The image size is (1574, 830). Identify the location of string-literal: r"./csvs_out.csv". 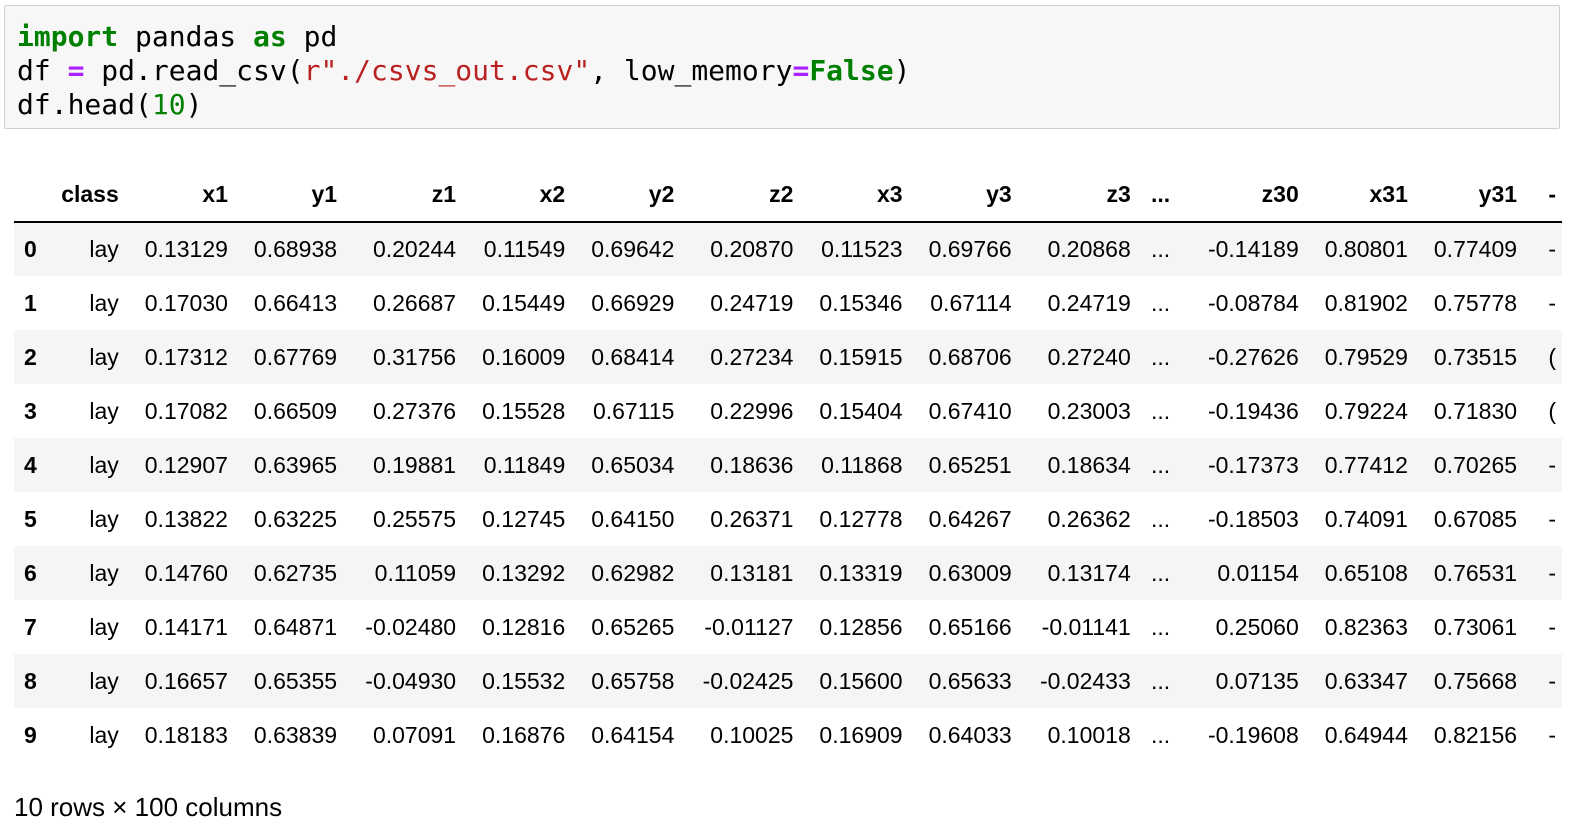
(447, 70).